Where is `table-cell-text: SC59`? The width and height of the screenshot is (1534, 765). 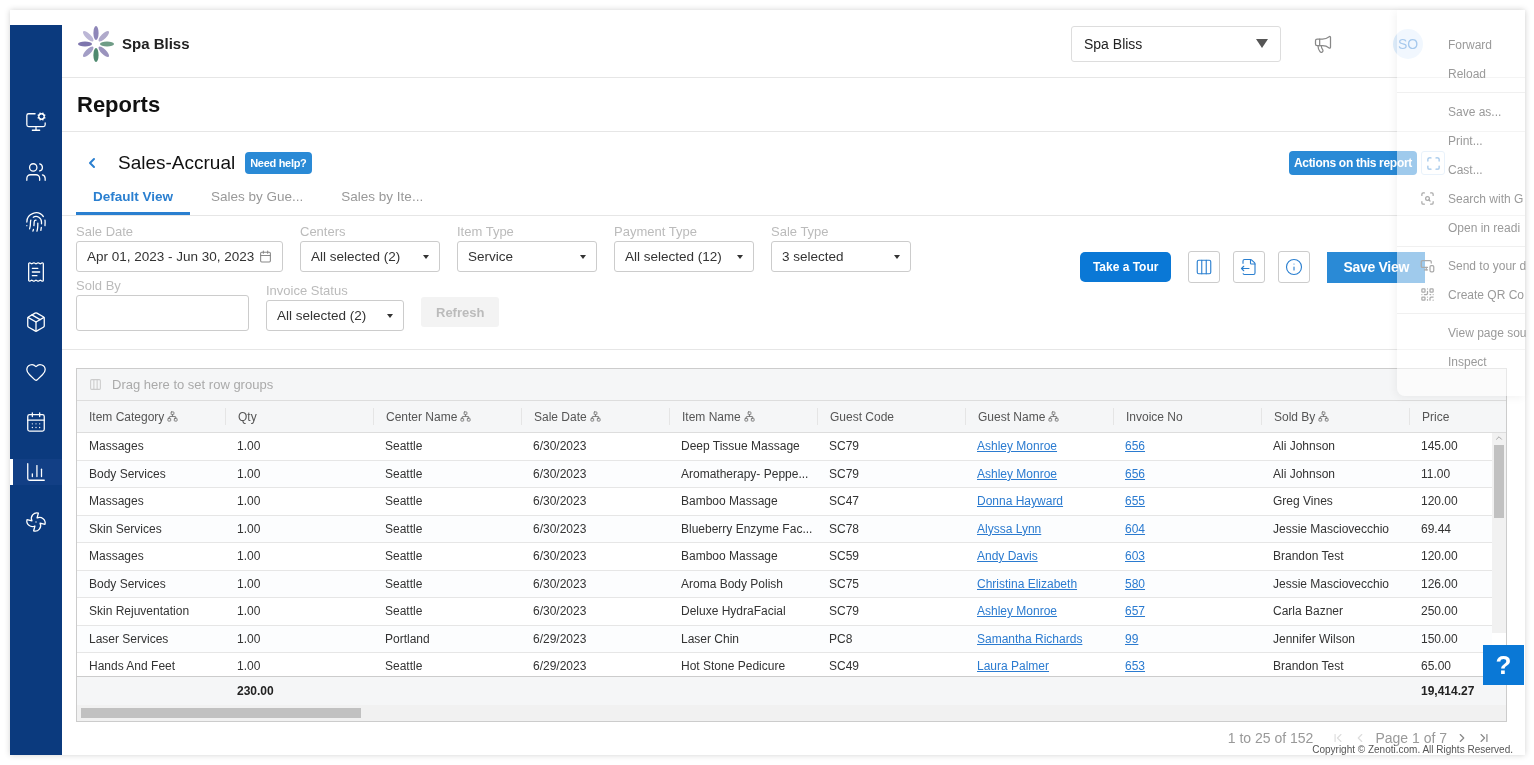 table-cell-text: SC59 is located at coordinates (844, 557).